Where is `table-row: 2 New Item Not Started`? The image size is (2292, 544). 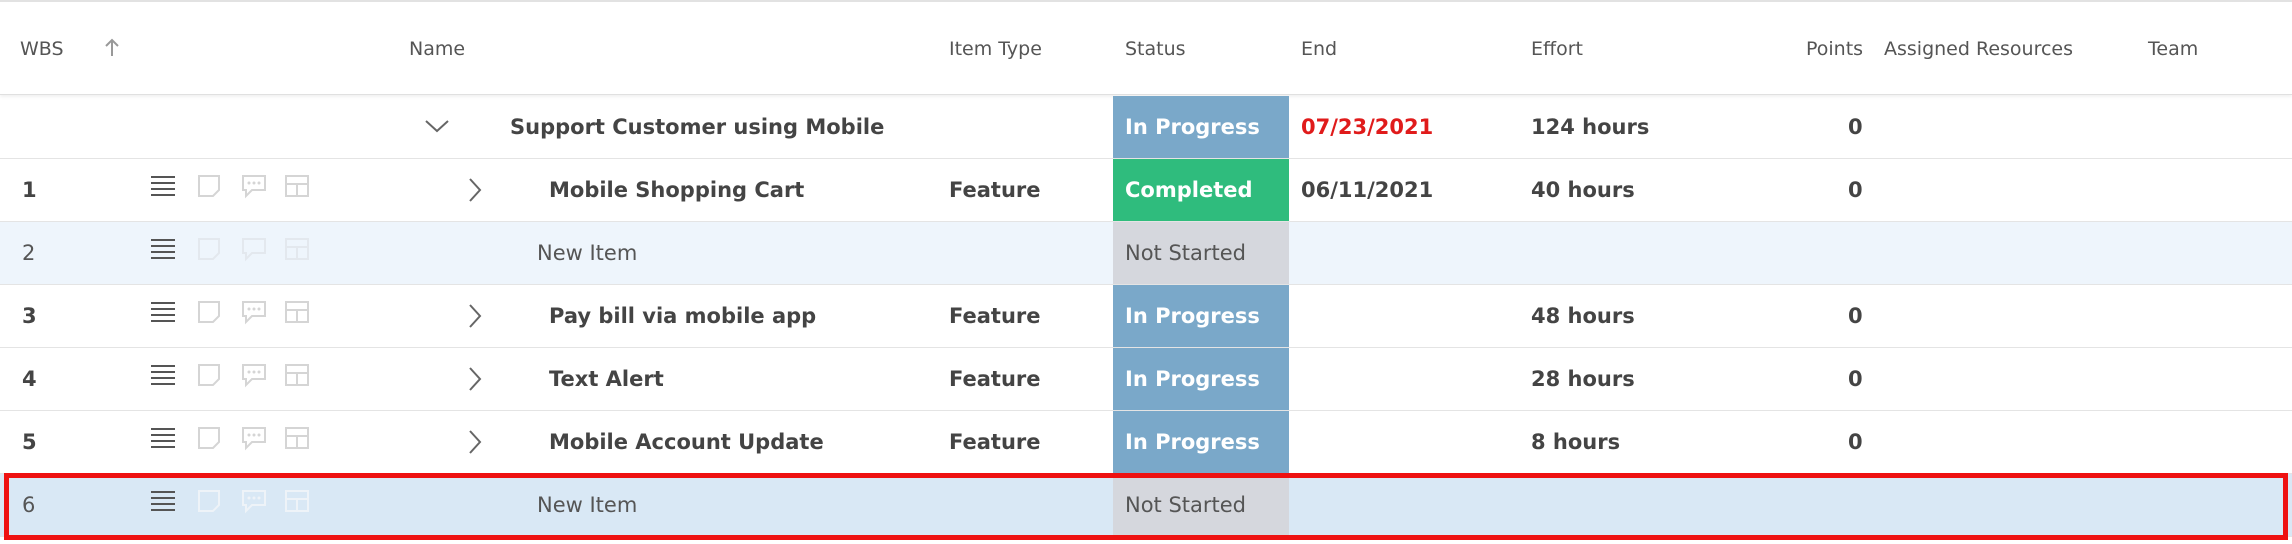
table-row: 2 New Item Not Started is located at coordinates (1146, 253).